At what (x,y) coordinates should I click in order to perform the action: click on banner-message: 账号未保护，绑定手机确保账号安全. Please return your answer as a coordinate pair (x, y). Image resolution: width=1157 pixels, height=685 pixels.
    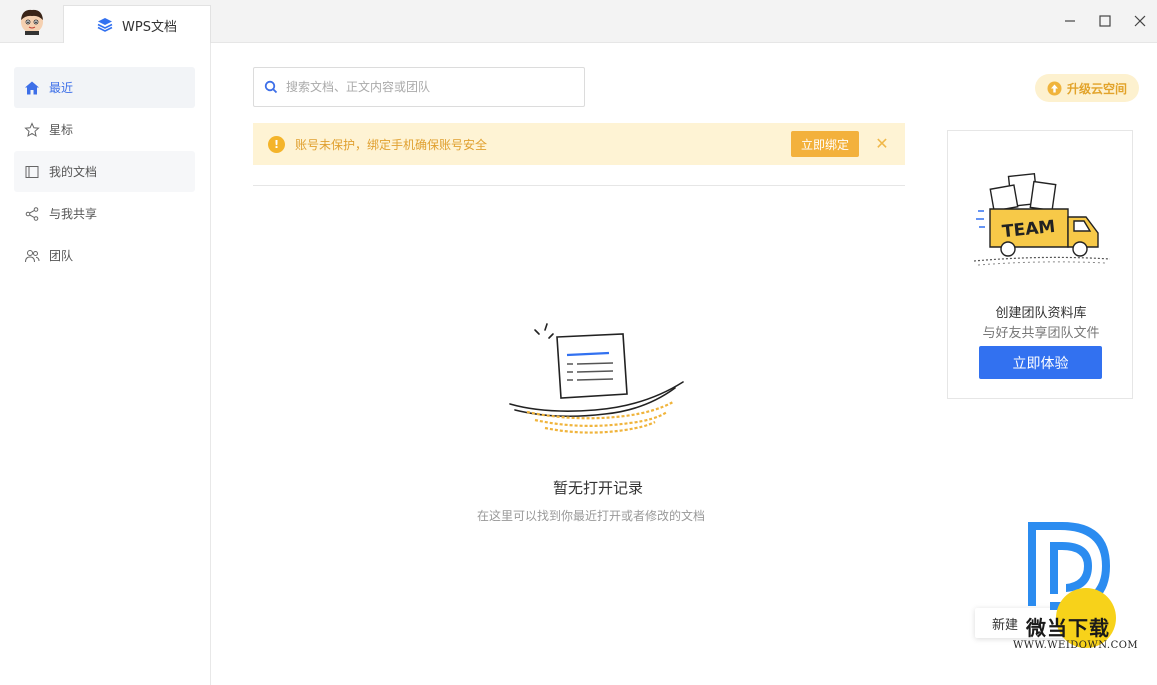
    Looking at the image, I should click on (391, 144).